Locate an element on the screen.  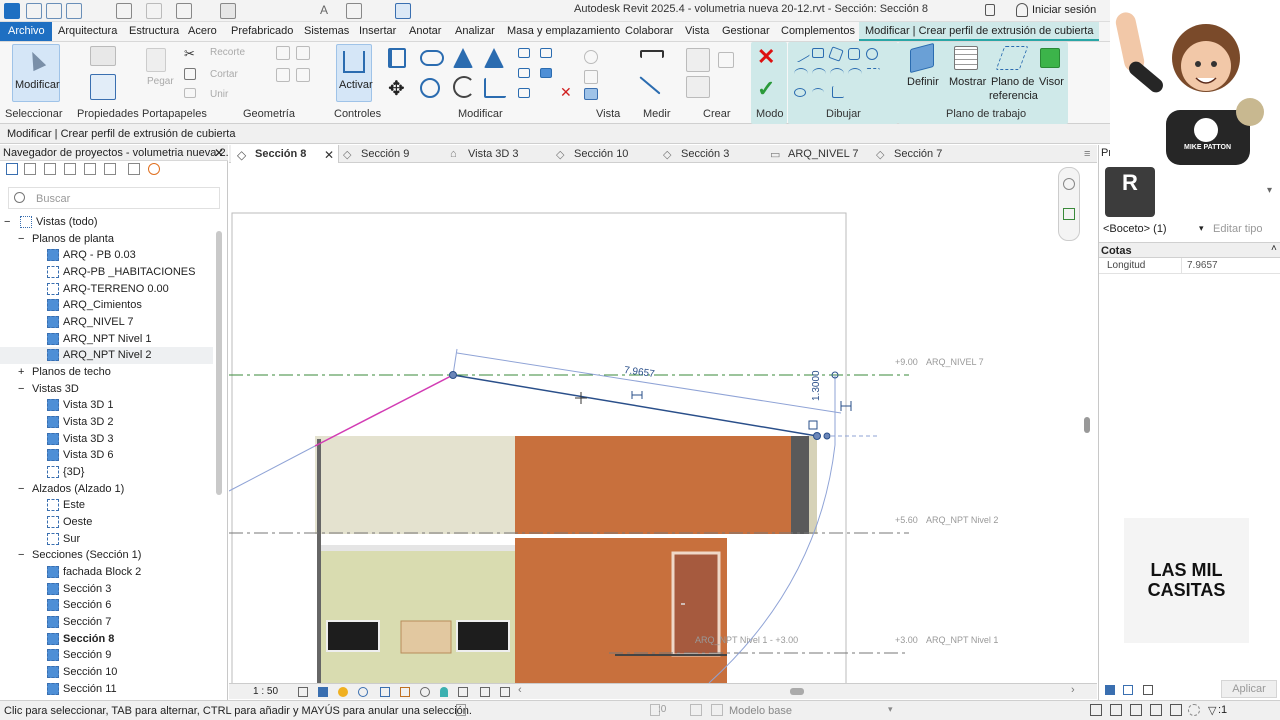
tab-arquitectura: Arquitectura is located at coordinates (87, 31).